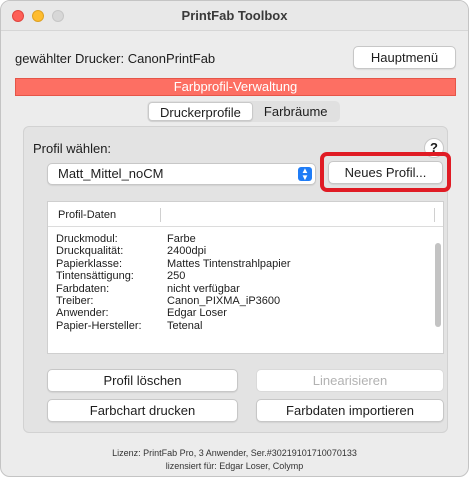 The height and width of the screenshot is (477, 469). What do you see at coordinates (305, 174) in the screenshot?
I see `chevron-updown-icon: ▲ ▼` at bounding box center [305, 174].